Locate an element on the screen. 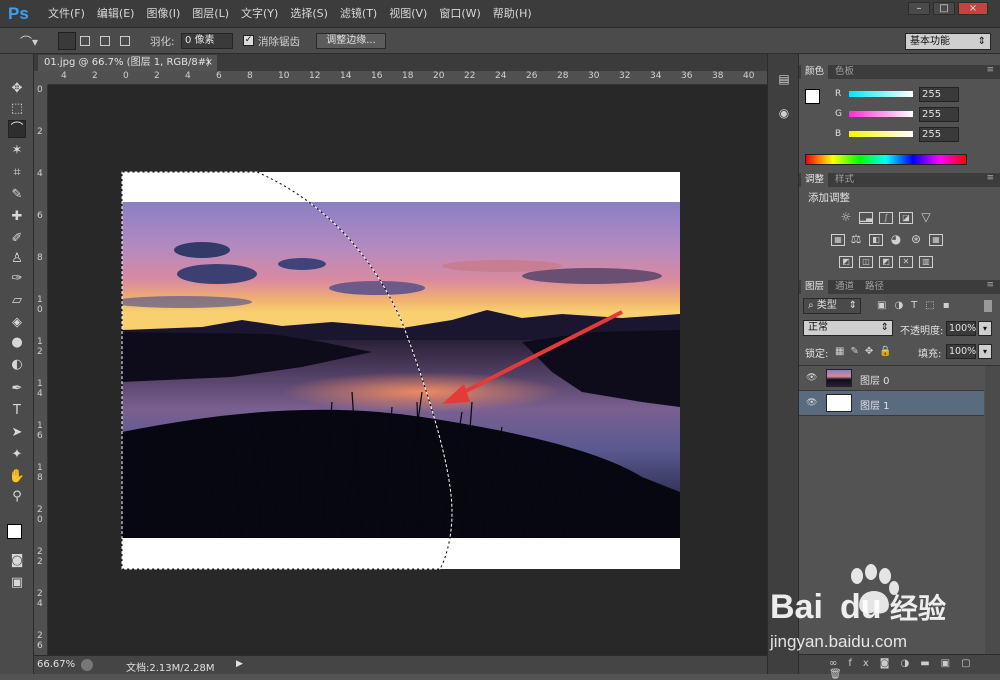 The height and width of the screenshot is (680, 1000). layer-row-1: 👁 图层 1 is located at coordinates (891, 403).